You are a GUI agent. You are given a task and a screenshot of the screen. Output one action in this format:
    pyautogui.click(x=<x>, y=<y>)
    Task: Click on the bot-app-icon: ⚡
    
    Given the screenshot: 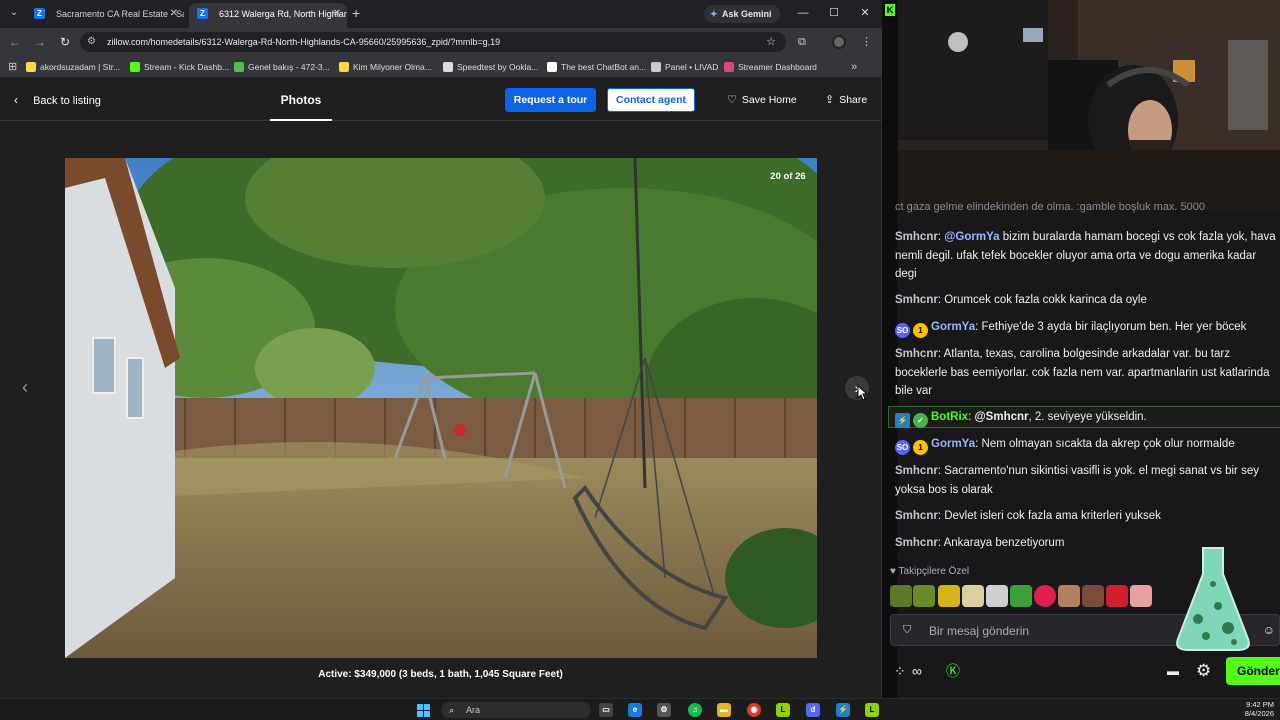 What is the action you would take?
    pyautogui.click(x=843, y=710)
    